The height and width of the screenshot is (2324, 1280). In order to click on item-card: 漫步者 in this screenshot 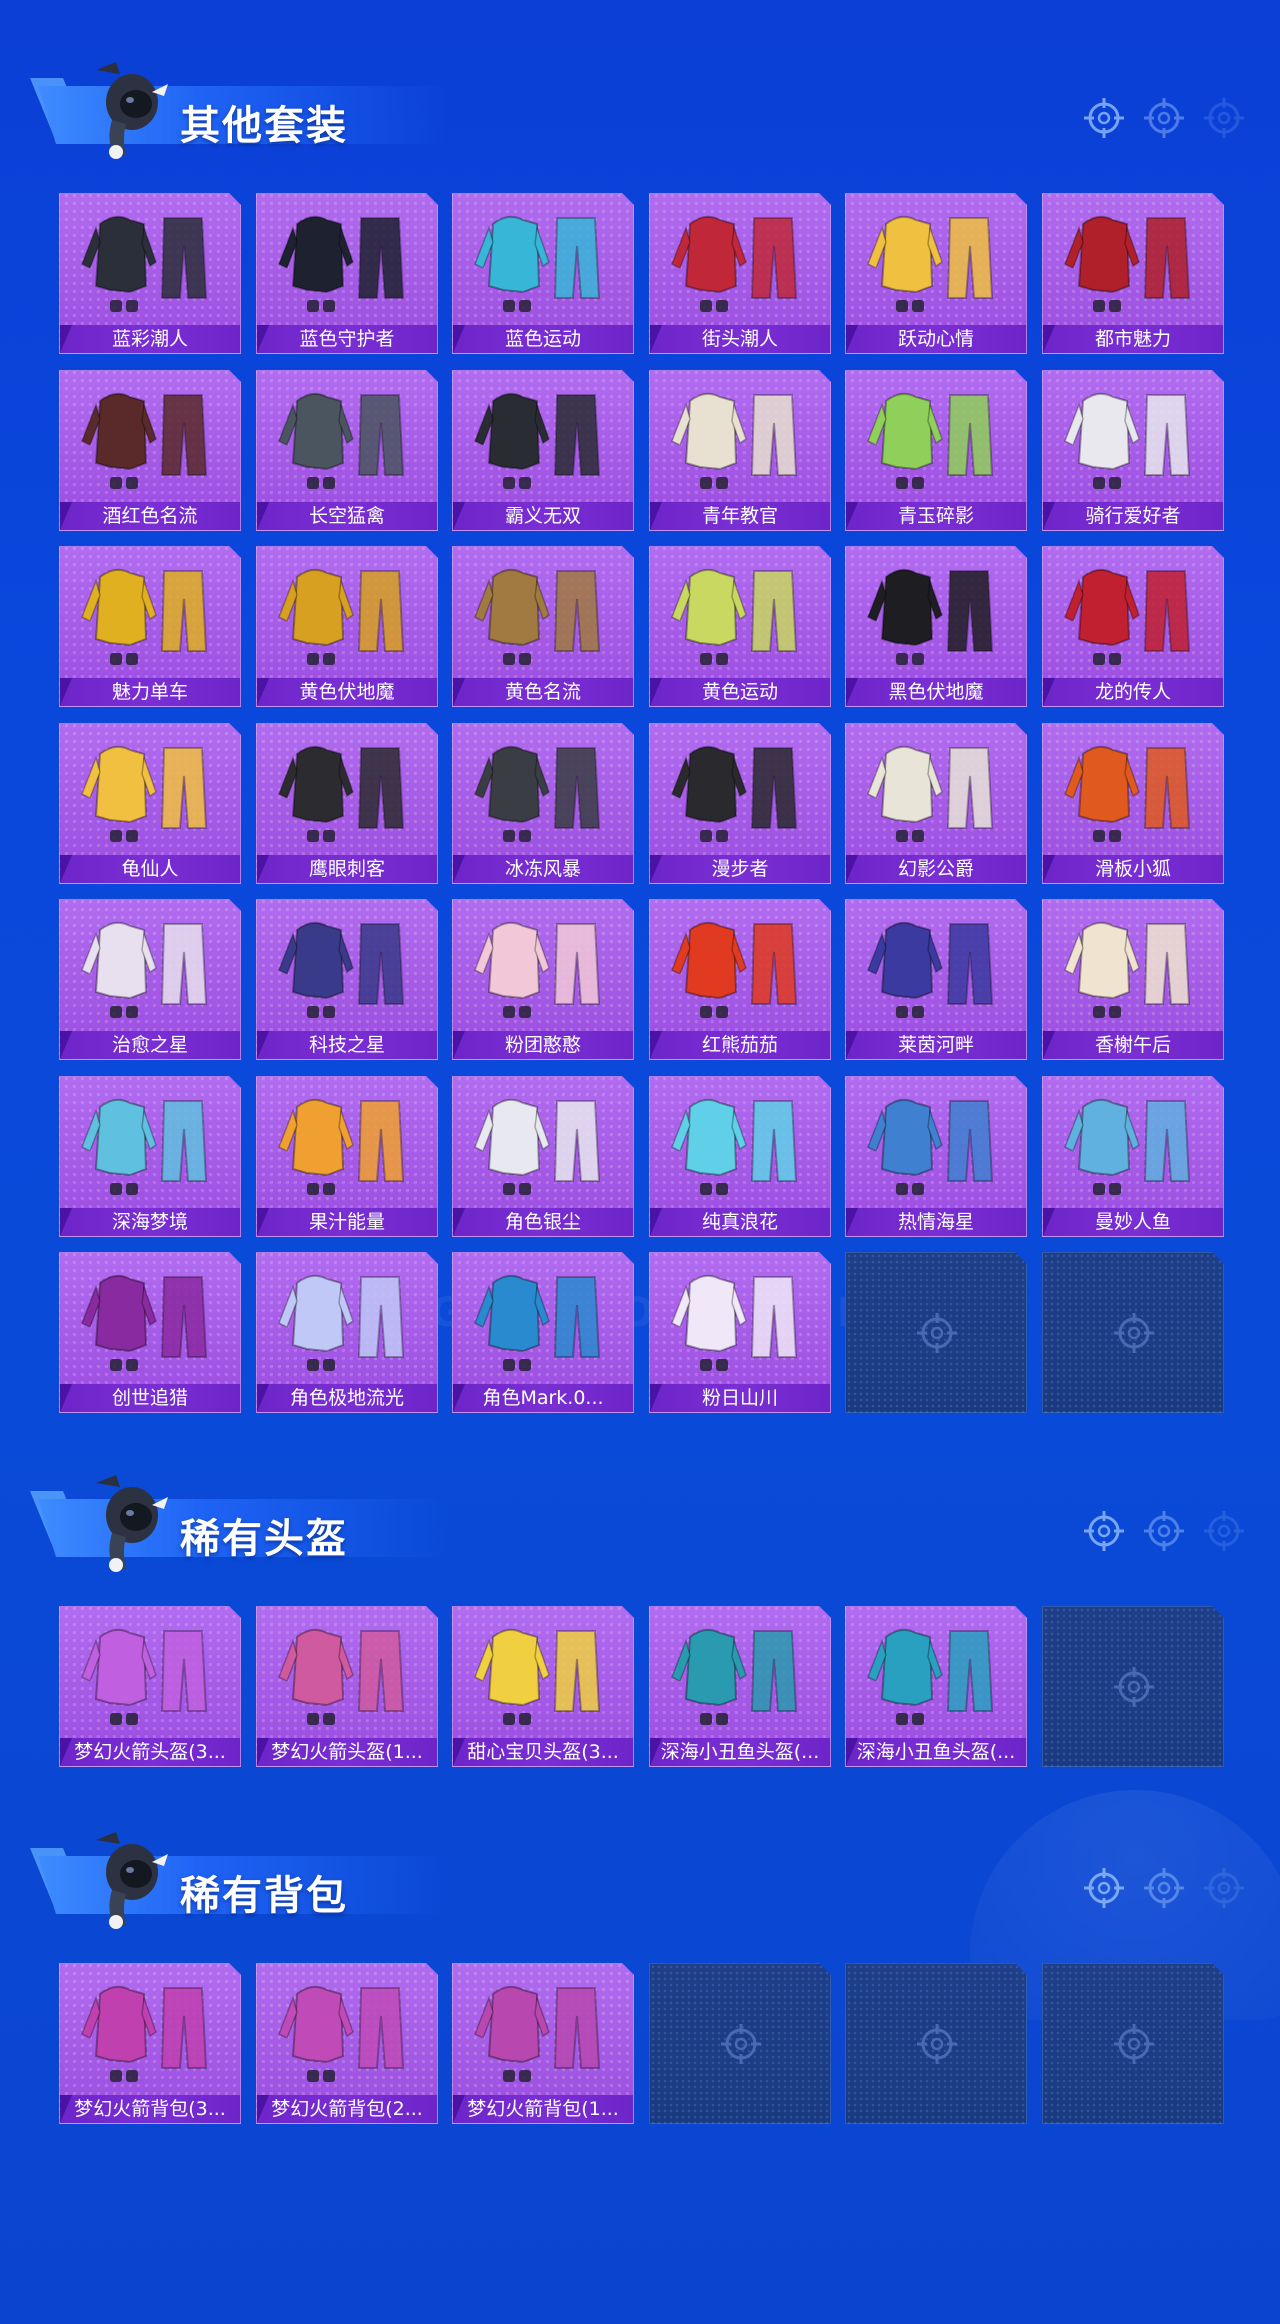, I will do `click(740, 803)`.